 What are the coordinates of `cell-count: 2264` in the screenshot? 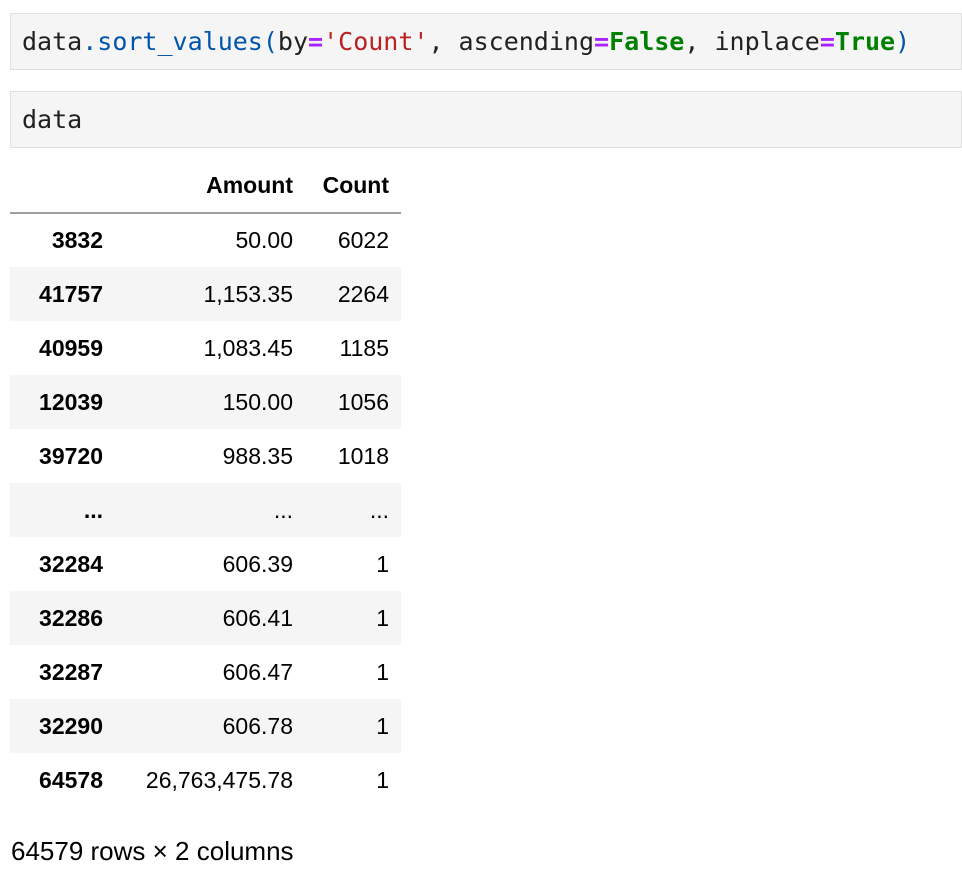 It's located at (363, 293).